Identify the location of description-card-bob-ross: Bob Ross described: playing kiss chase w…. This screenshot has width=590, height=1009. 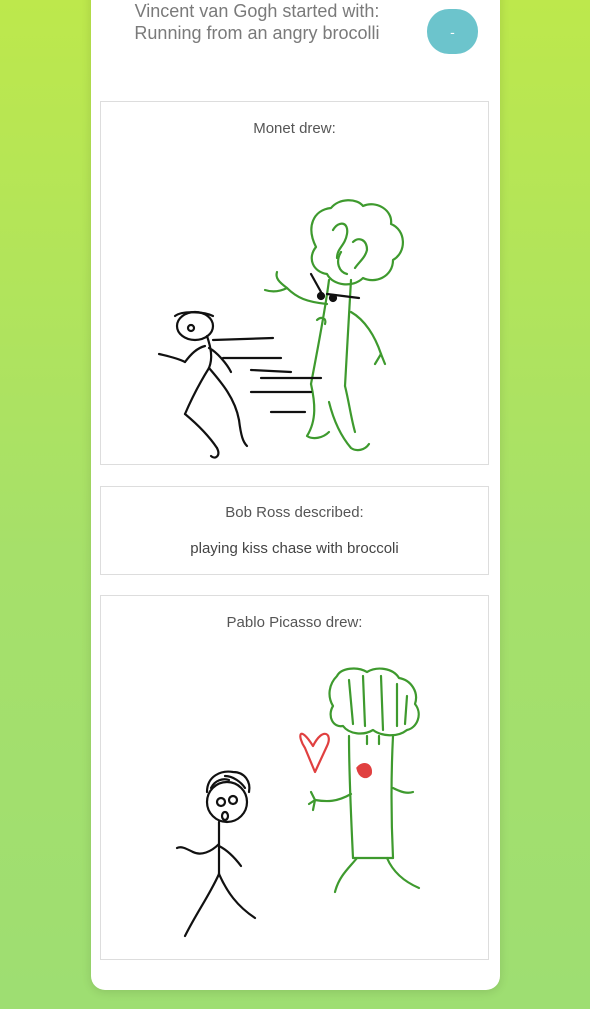
(294, 530).